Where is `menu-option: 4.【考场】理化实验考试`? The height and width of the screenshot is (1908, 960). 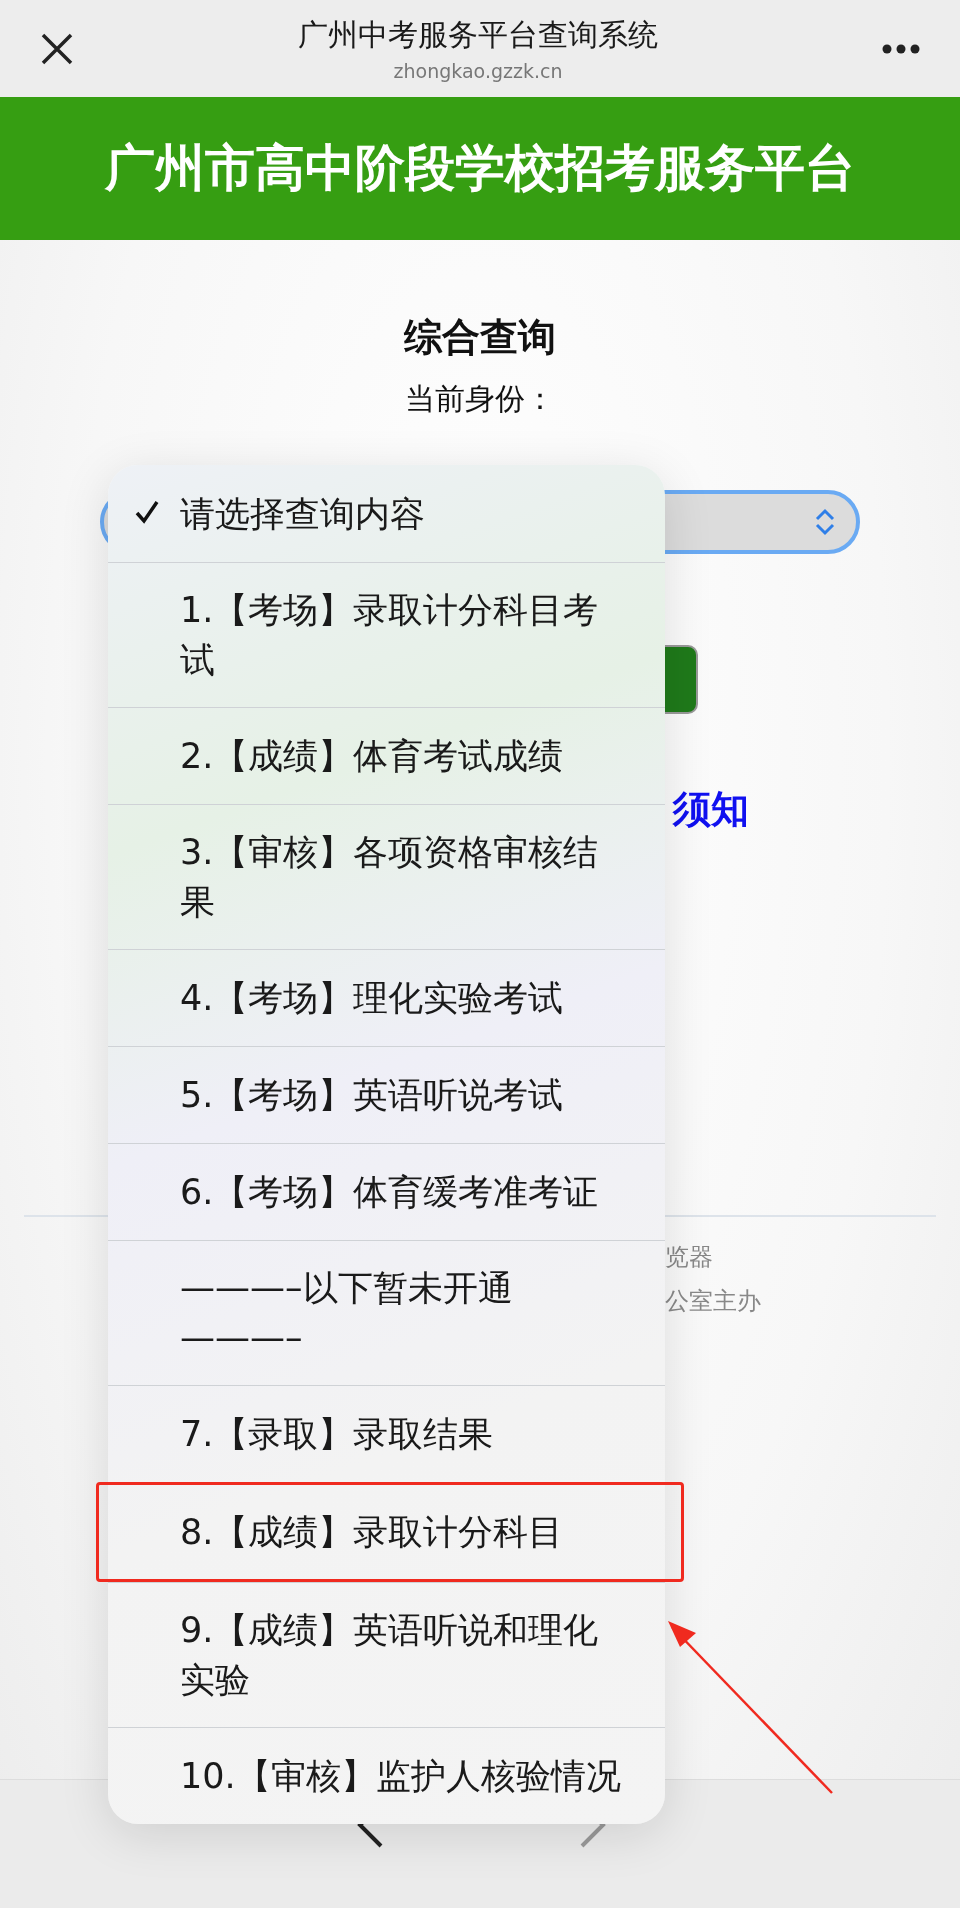 menu-option: 4.【考场】理化实验考试 is located at coordinates (386, 997).